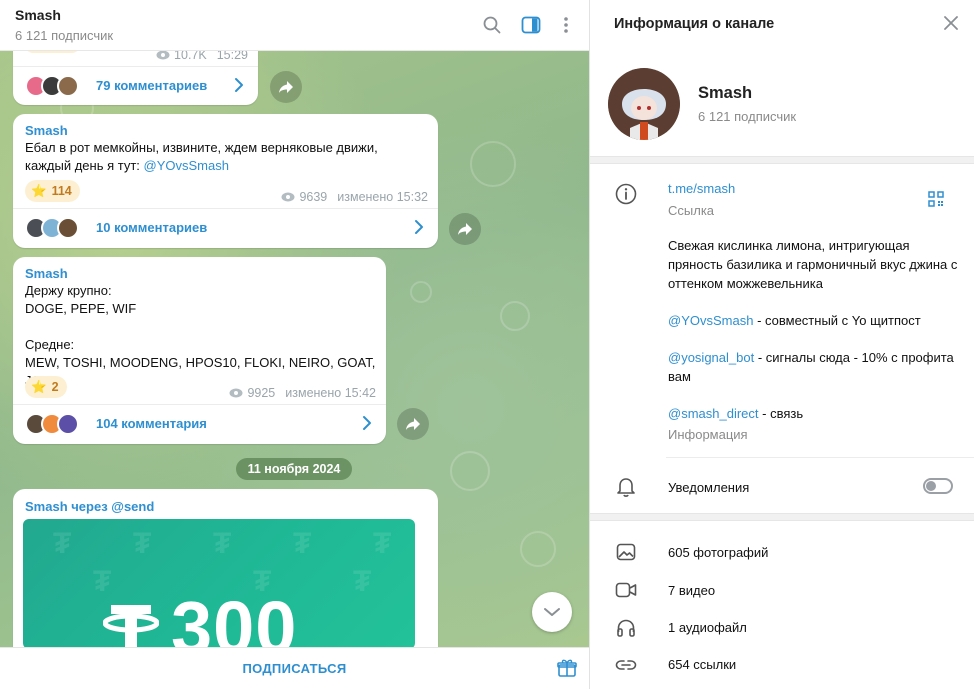 The height and width of the screenshot is (689, 974). Describe the element at coordinates (691, 590) in the screenshot. I see `videos-link: 7 видео` at that location.